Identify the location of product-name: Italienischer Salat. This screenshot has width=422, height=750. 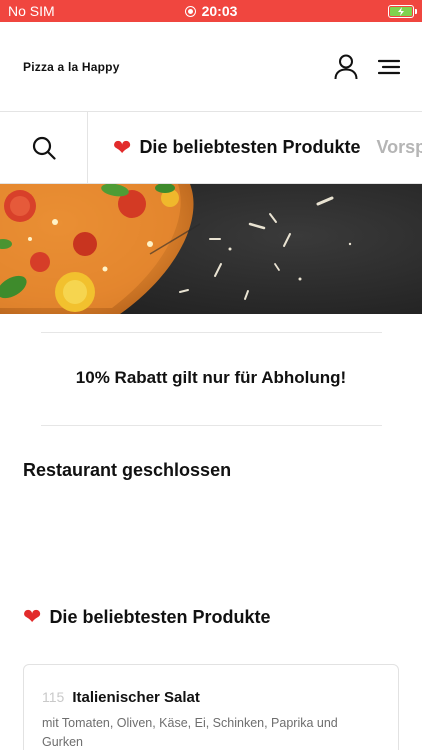
(136, 697).